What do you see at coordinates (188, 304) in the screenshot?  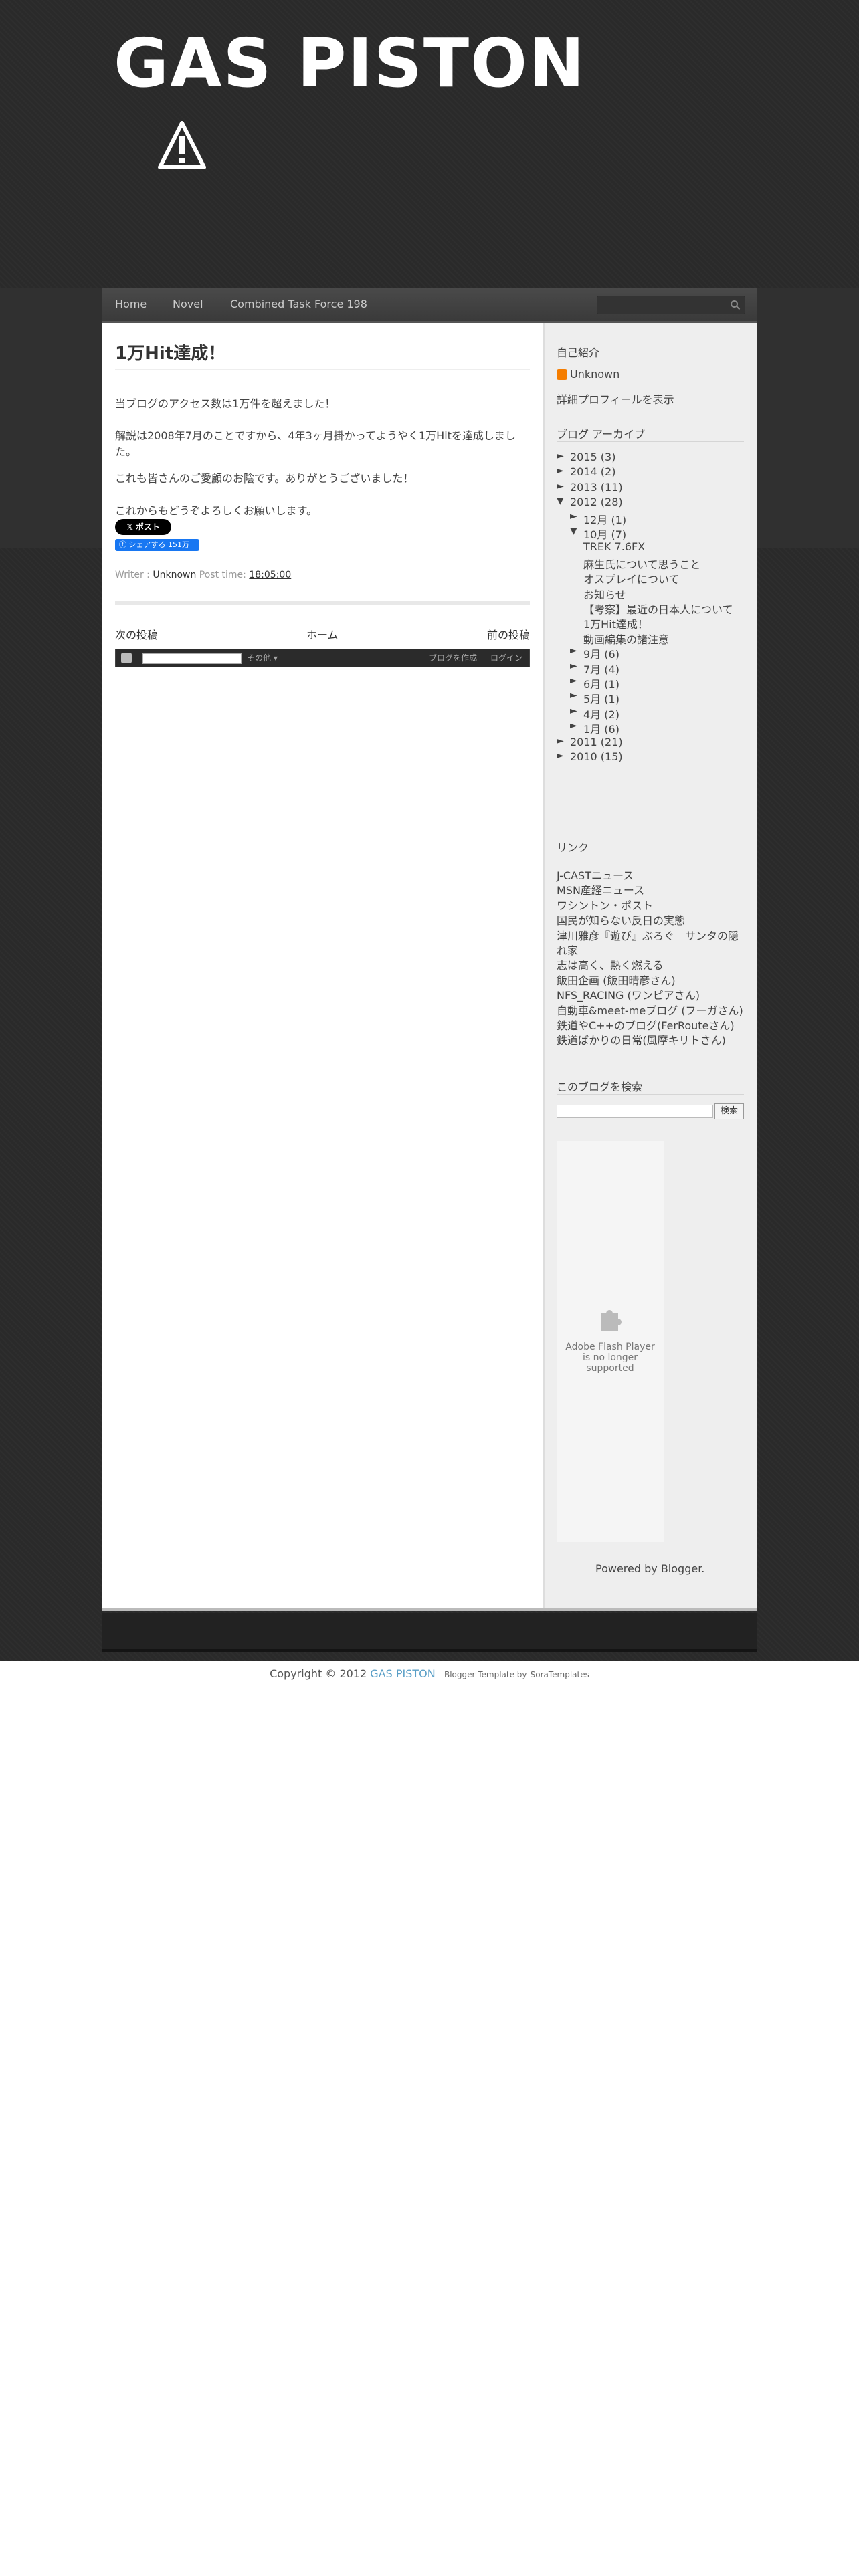 I see `nav-novel: Novel` at bounding box center [188, 304].